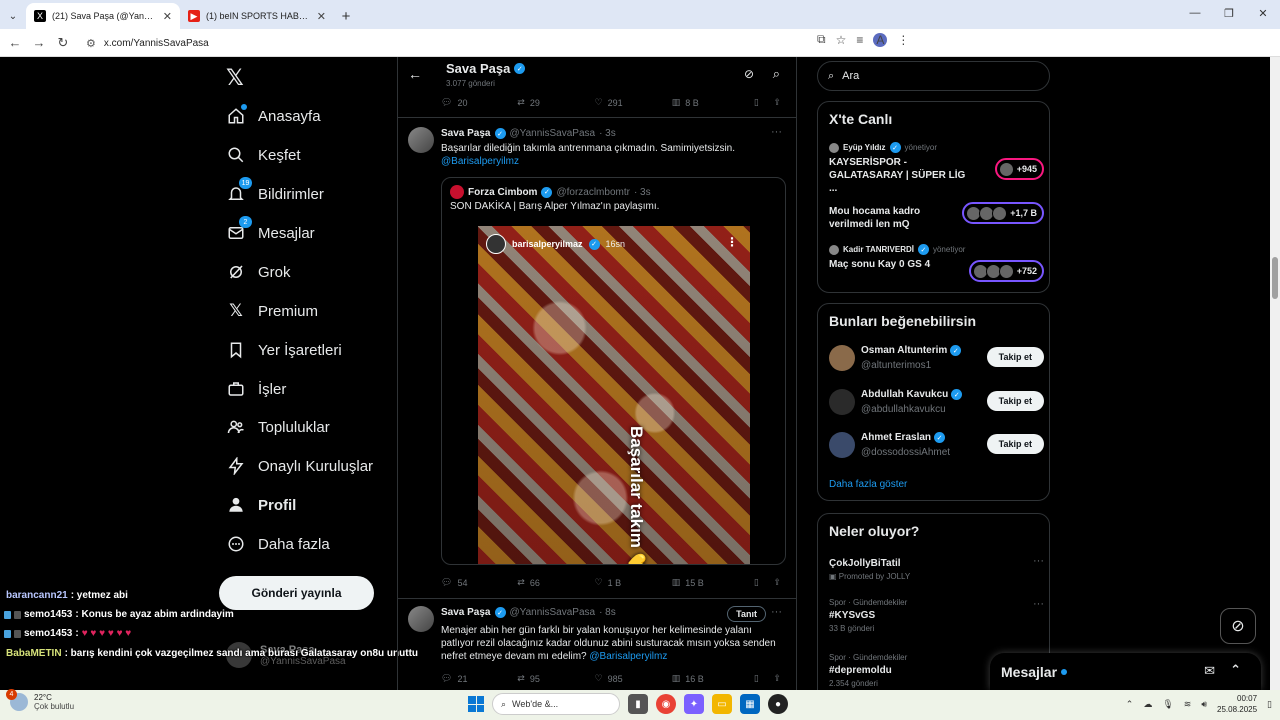  What do you see at coordinates (1235, 670) in the screenshot?
I see `expand-icon: ⌃` at bounding box center [1235, 670].